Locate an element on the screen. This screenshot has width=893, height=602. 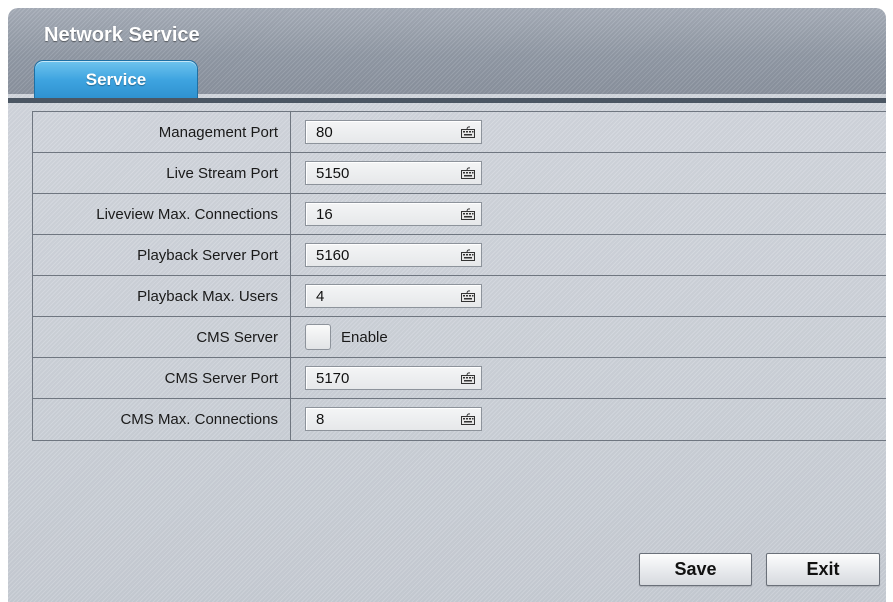
cms-server-port-input: 5170 is located at coordinates (393, 378).